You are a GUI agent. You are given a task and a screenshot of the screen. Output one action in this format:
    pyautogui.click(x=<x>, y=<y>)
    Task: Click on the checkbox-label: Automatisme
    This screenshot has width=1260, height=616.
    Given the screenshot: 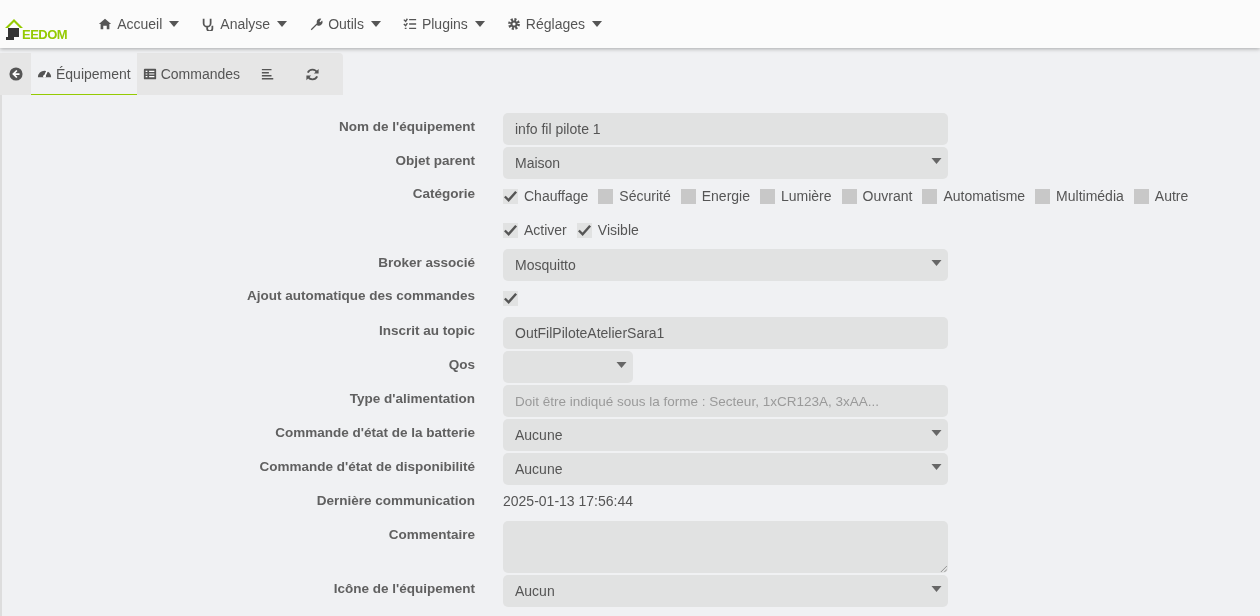 What is the action you would take?
    pyautogui.click(x=984, y=196)
    